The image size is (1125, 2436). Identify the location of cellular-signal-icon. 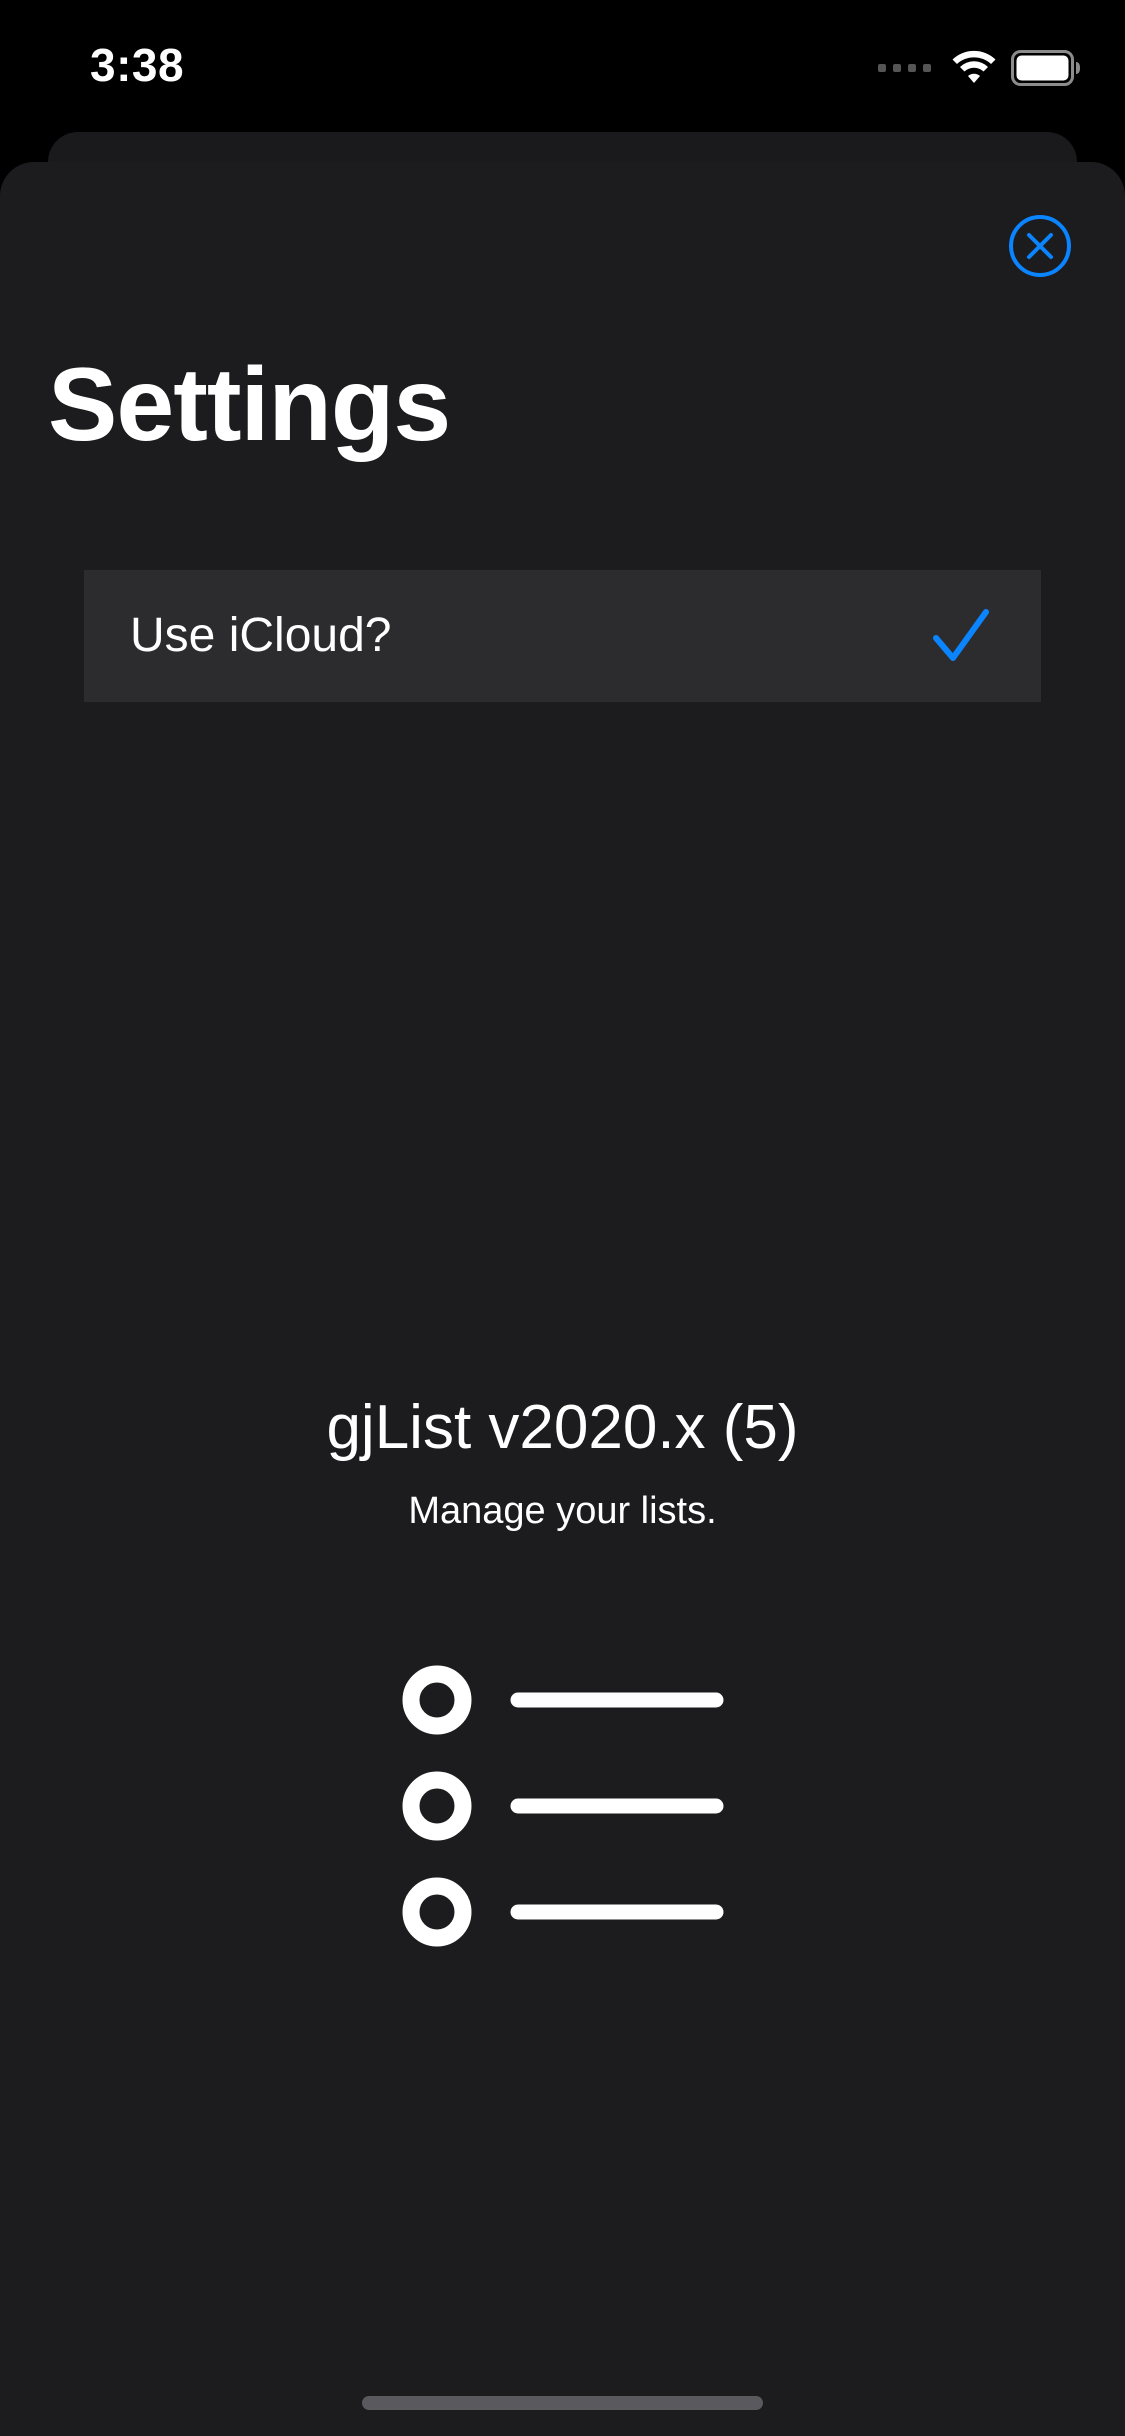
(904, 68).